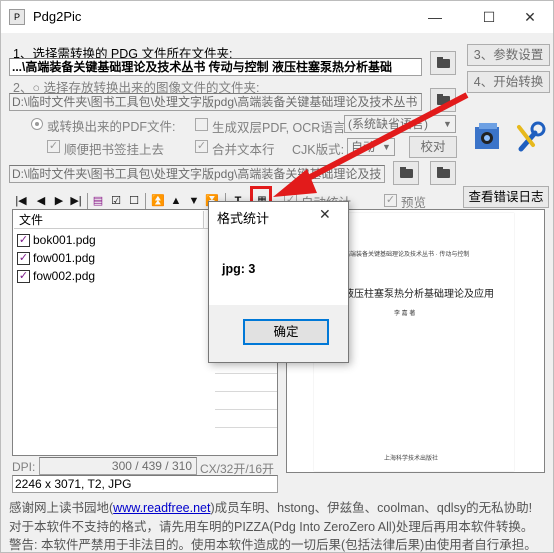 The height and width of the screenshot is (553, 554). What do you see at coordinates (21, 201) in the screenshot?
I see `first-icon: |◀` at bounding box center [21, 201].